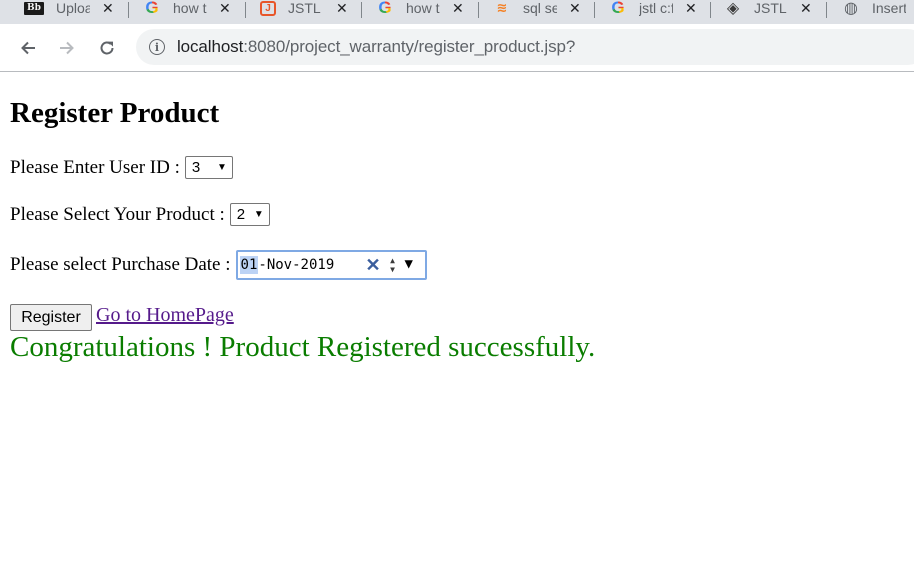 The width and height of the screenshot is (914, 566). I want to click on forward-icon, so click(67, 48).